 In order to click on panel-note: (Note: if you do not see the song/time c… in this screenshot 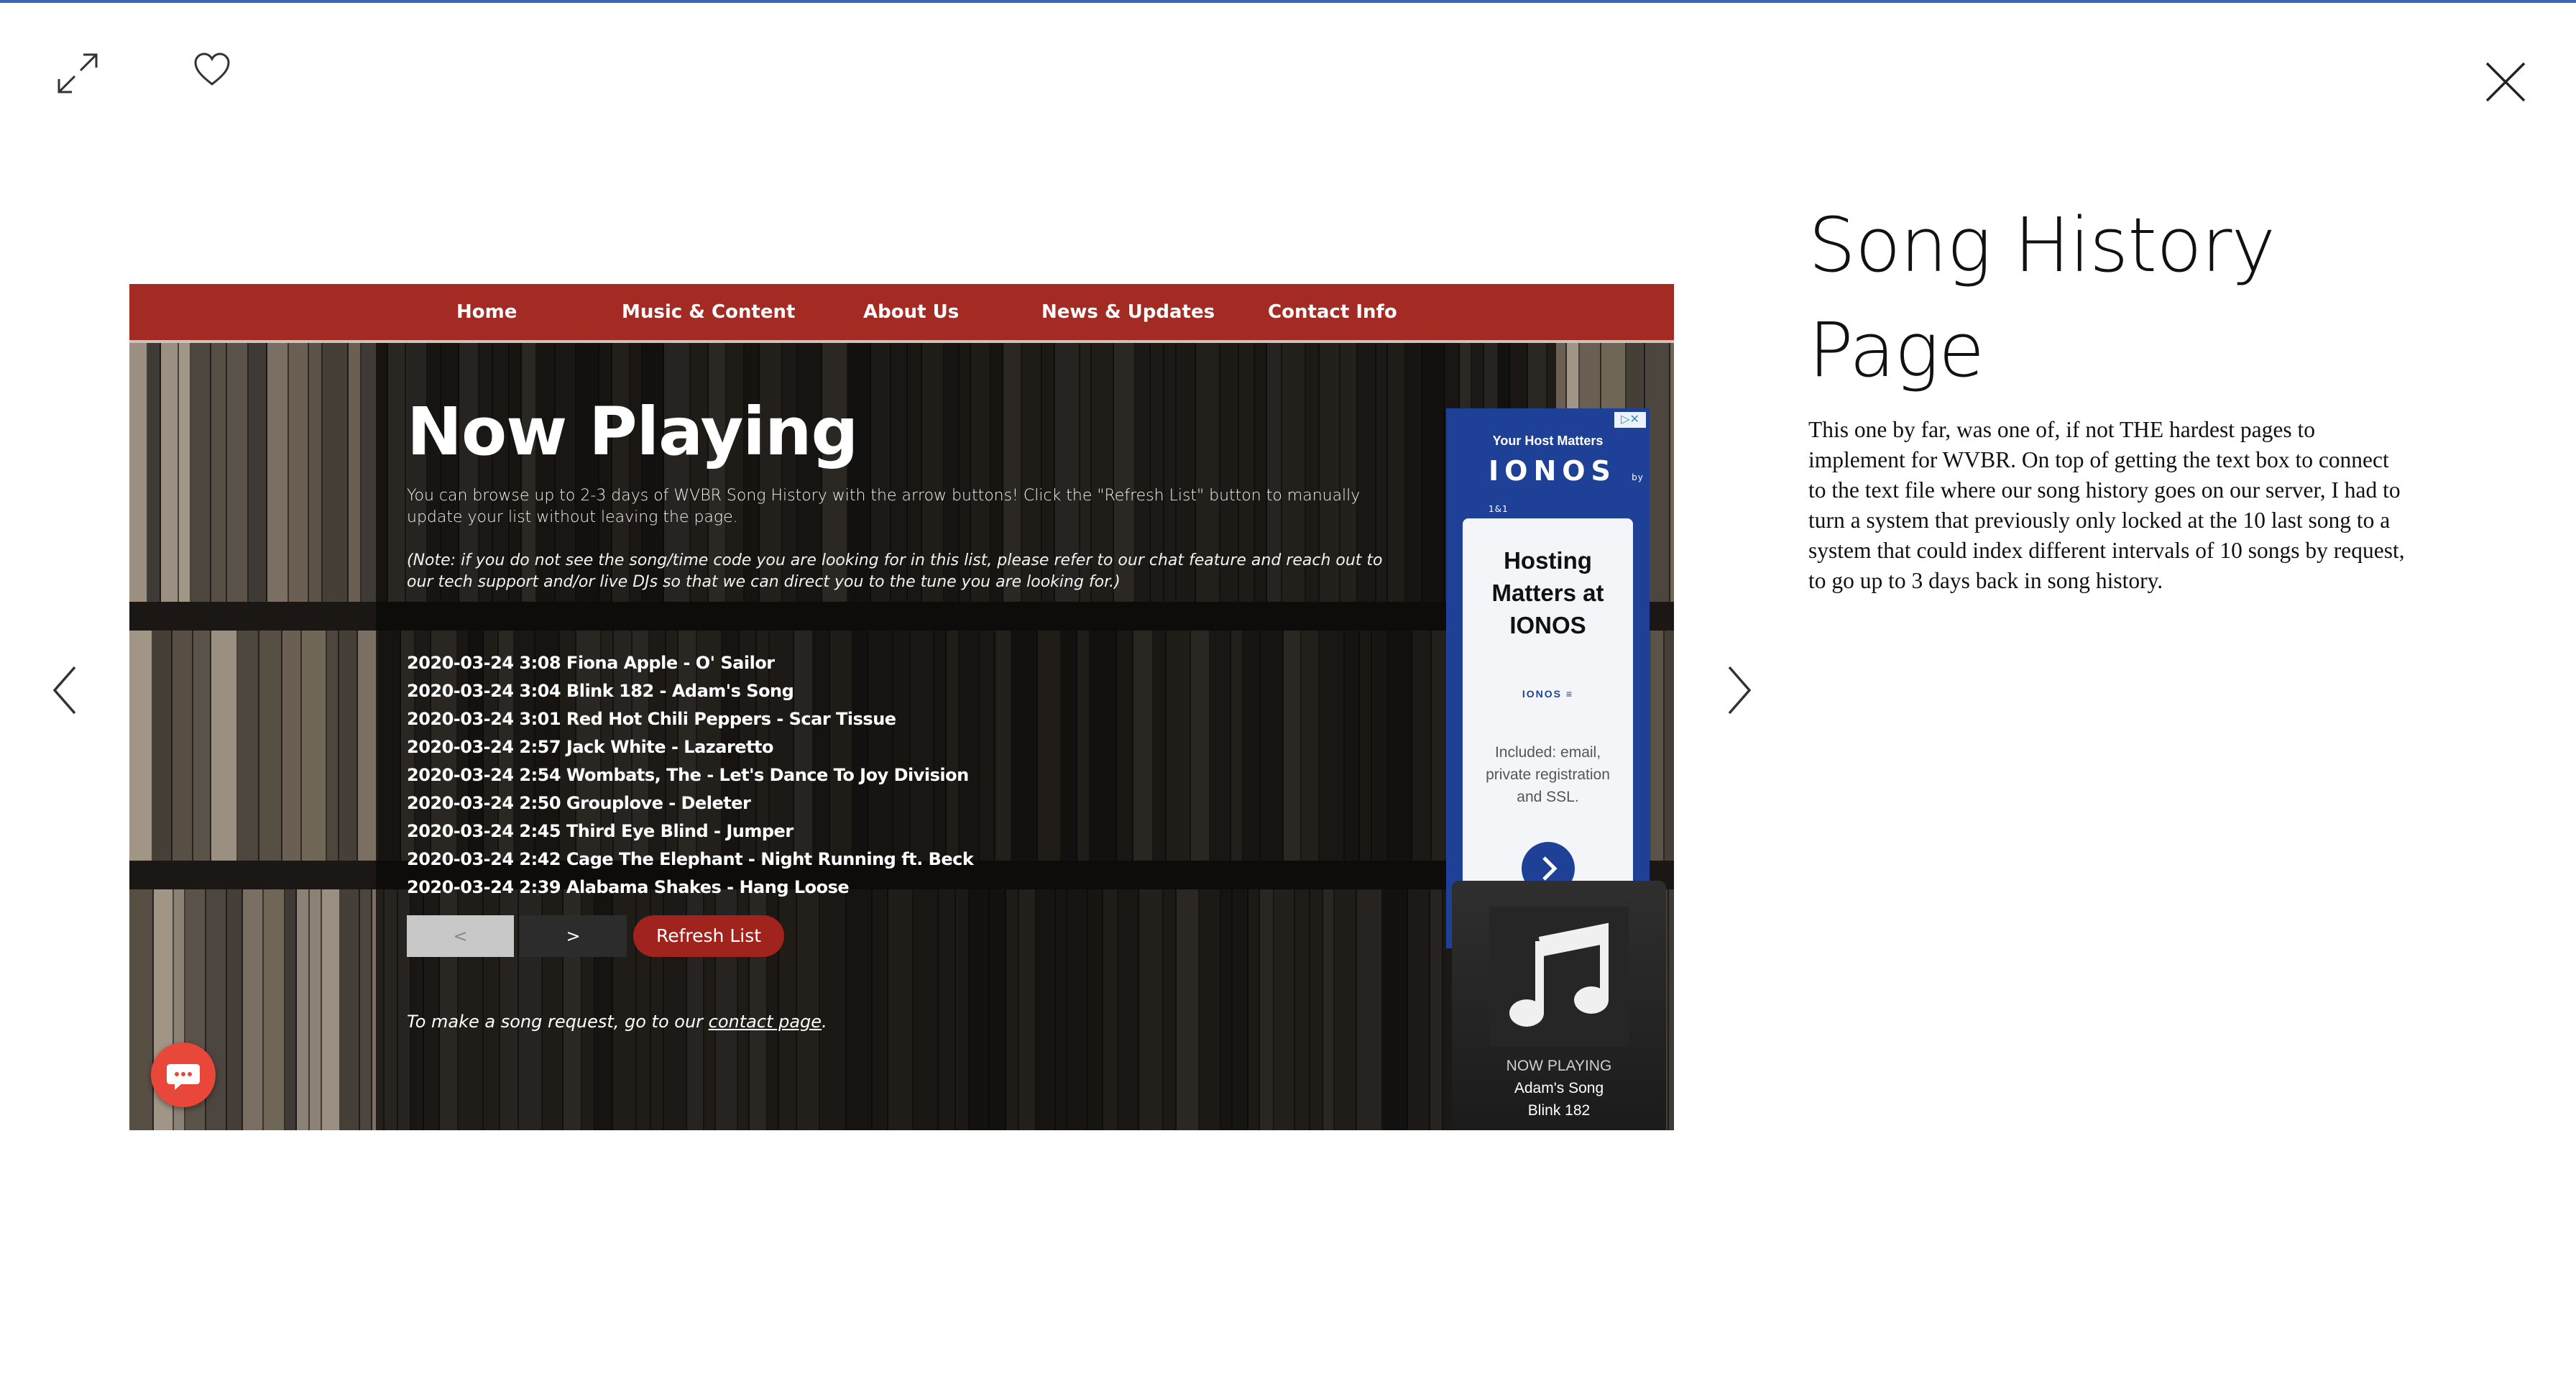, I will do `click(895, 571)`.